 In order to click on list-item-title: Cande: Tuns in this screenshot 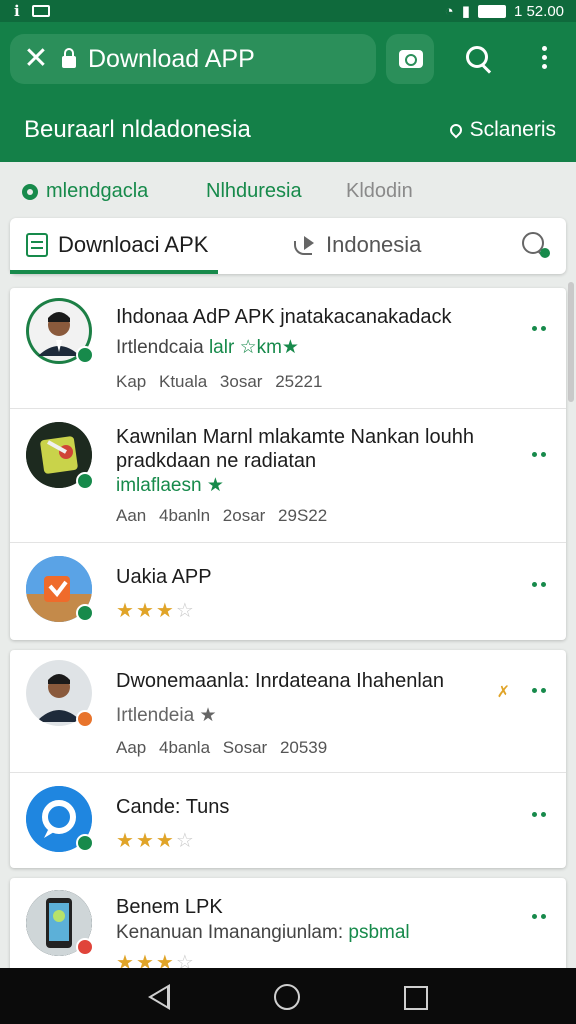, I will do `click(173, 807)`.